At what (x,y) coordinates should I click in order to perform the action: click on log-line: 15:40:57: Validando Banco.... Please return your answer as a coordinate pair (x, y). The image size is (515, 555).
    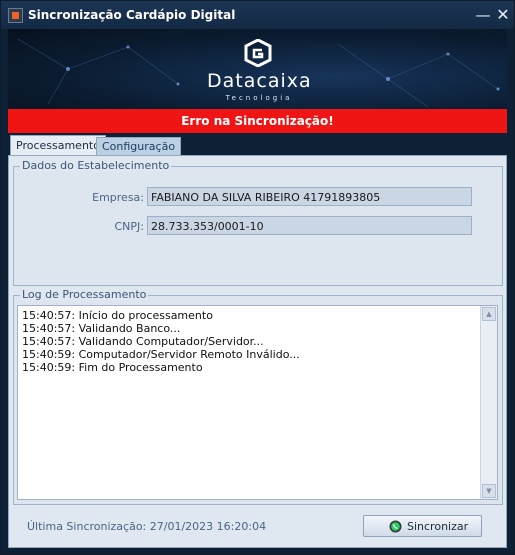
    Looking at the image, I should click on (101, 328).